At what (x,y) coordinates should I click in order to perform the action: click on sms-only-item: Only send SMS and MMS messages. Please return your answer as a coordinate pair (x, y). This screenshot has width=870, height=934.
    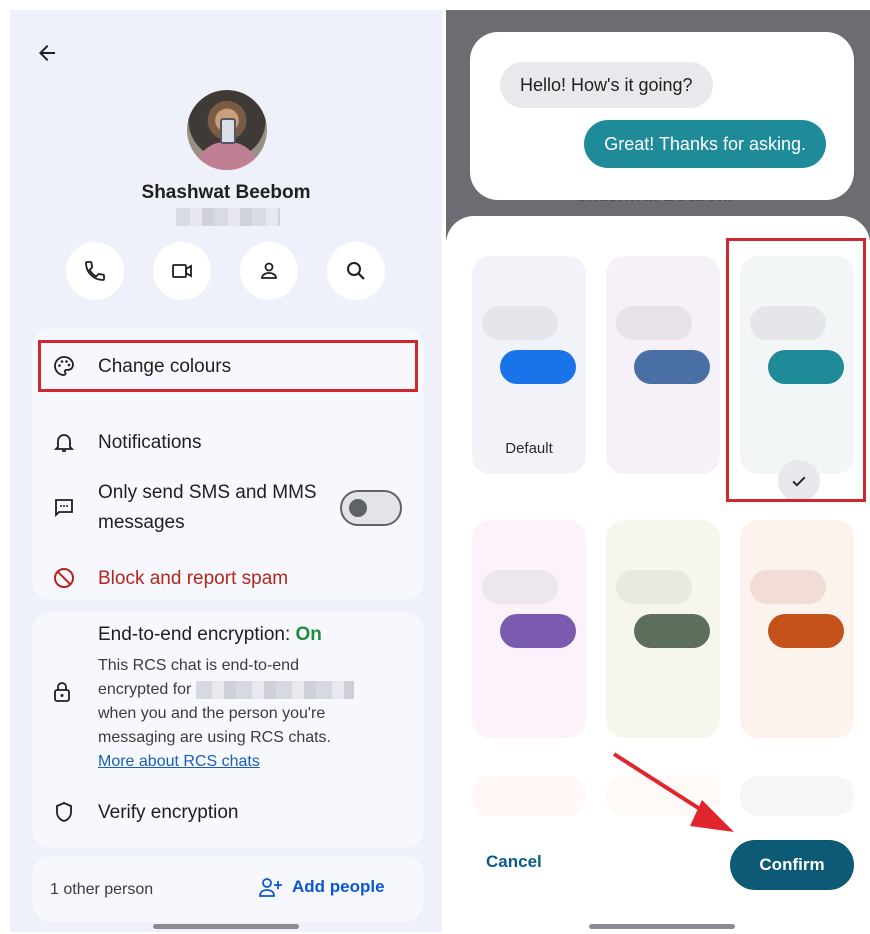
    Looking at the image, I should click on (228, 508).